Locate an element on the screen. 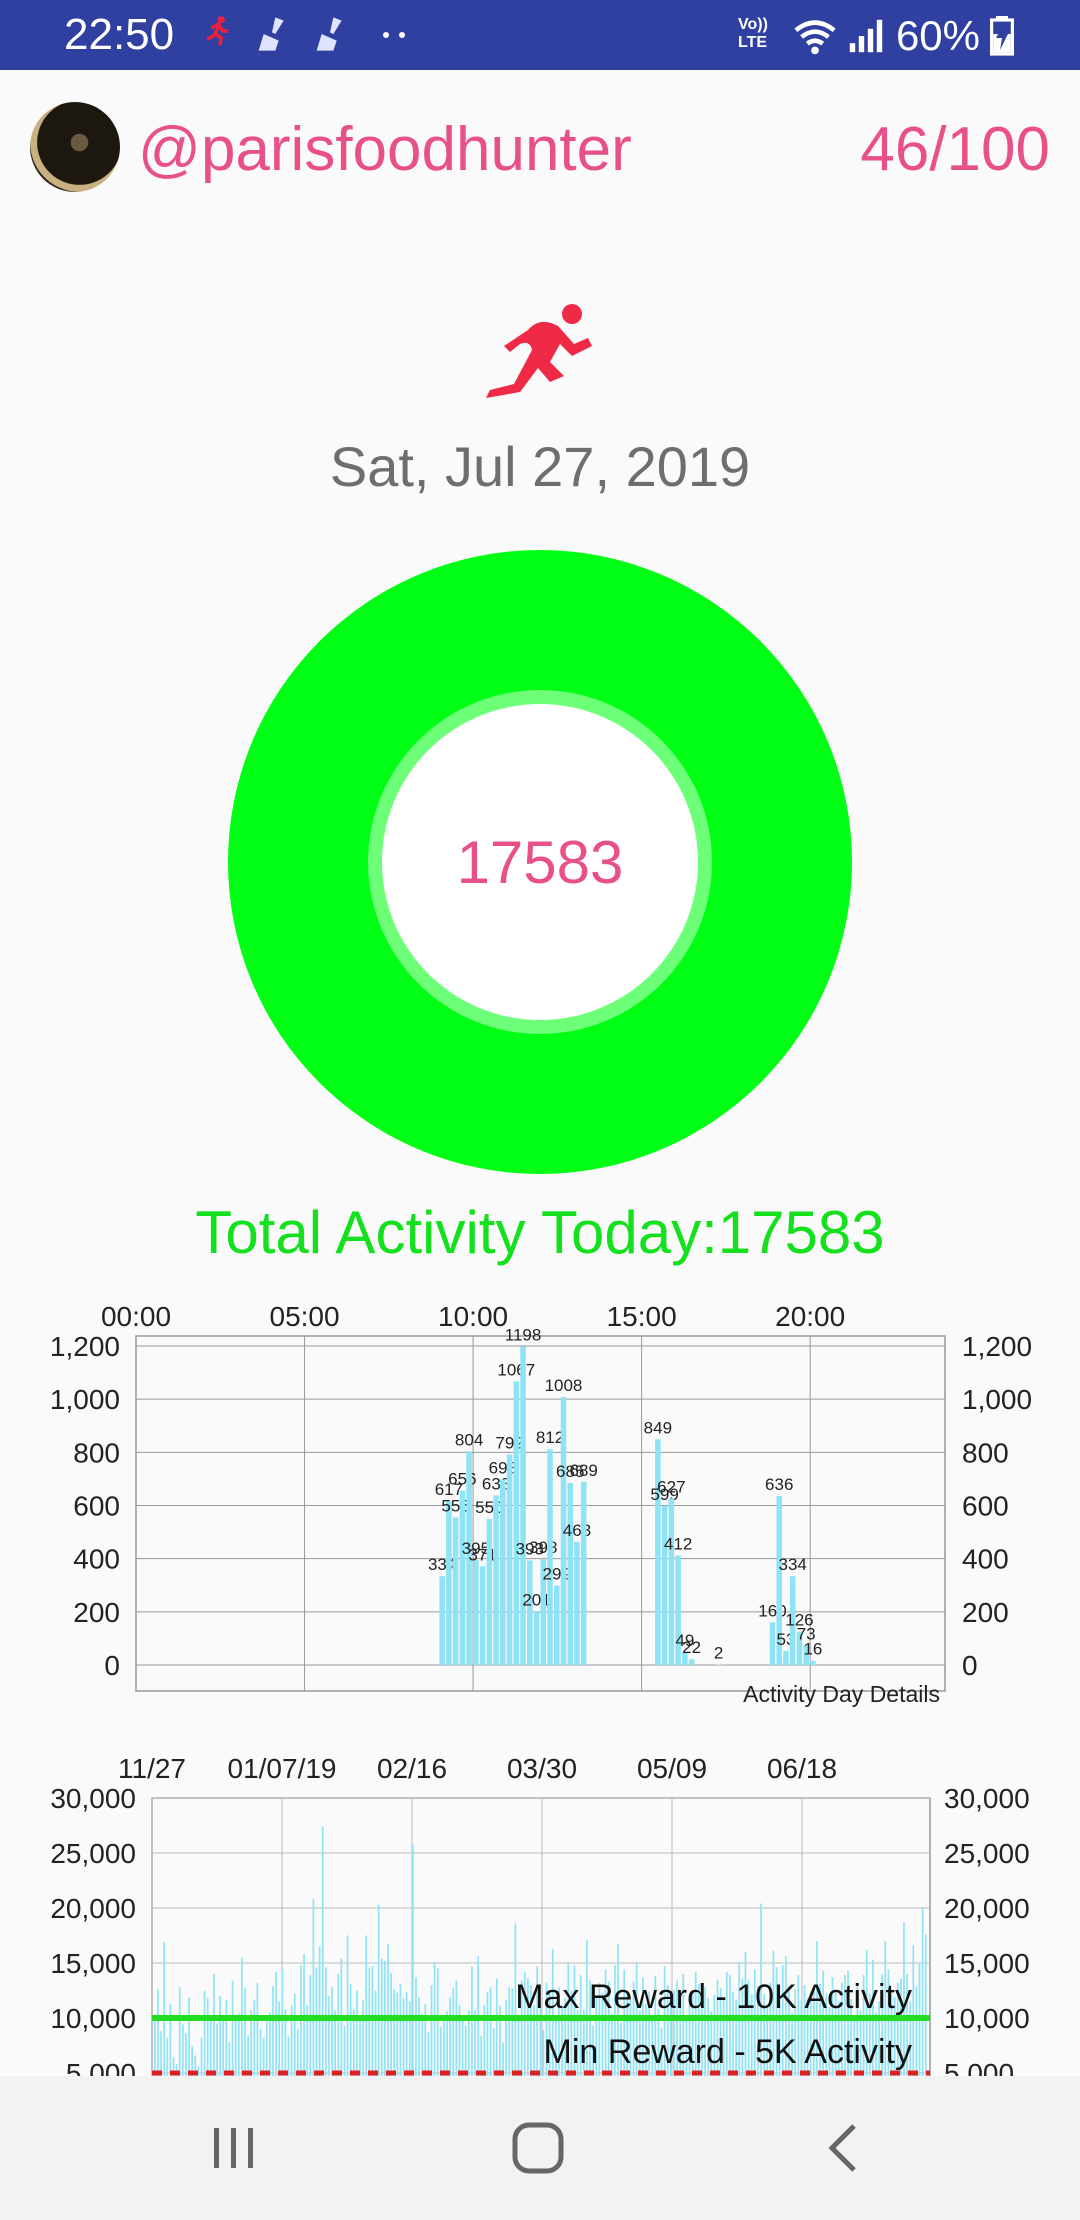 The width and height of the screenshot is (1080, 2220). min-reward-label: Min Reward - 5K Activity is located at coordinates (728, 2052).